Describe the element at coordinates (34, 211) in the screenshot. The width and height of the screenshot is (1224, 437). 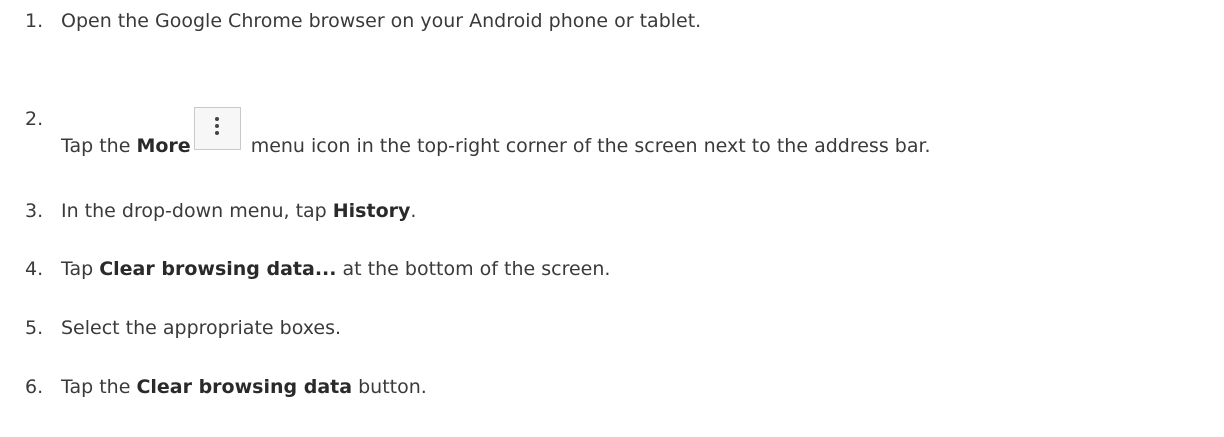
I see `step-number: 3.` at that location.